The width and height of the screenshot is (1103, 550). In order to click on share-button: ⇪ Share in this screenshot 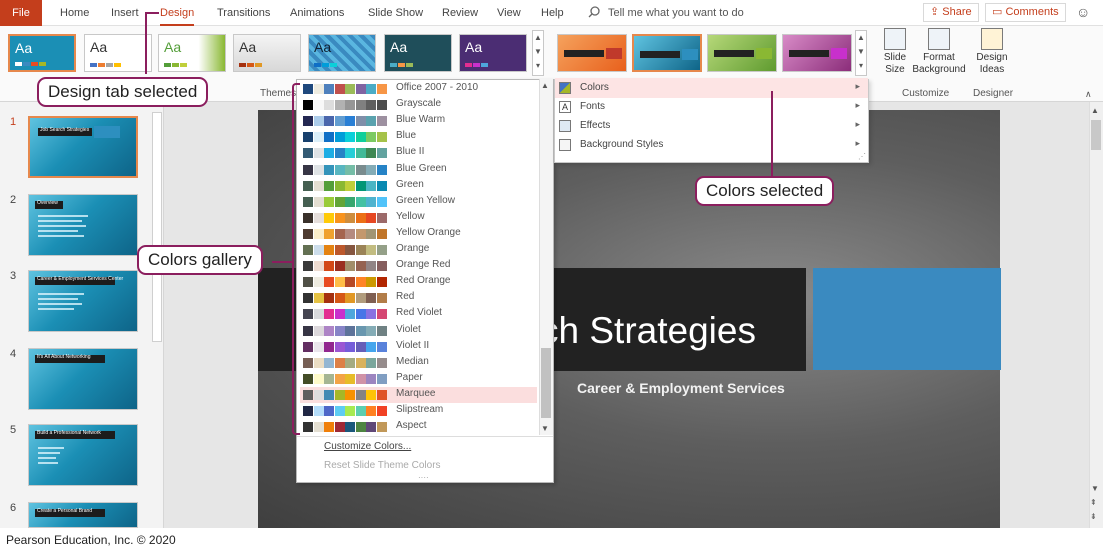, I will do `click(951, 12)`.